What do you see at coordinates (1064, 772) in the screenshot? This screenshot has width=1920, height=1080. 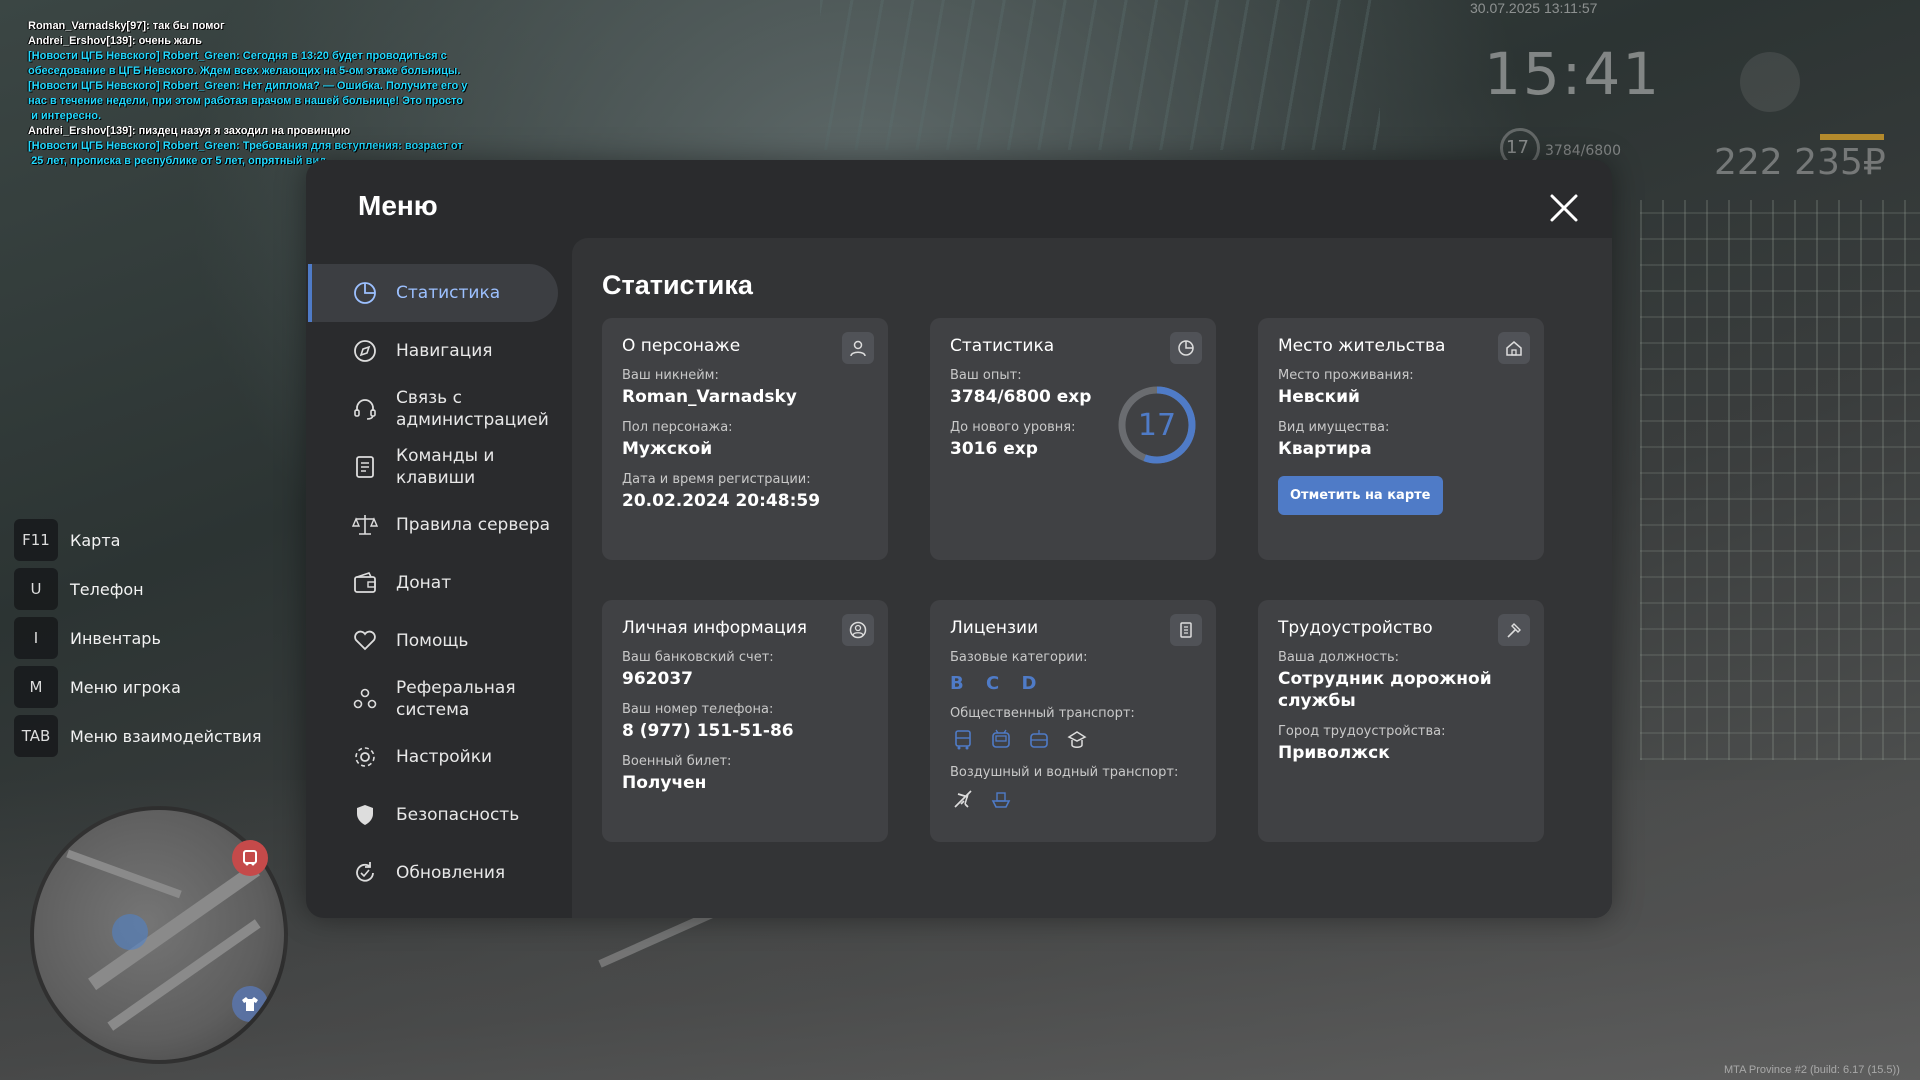 I see `air-water-transport-label: Воздушный и водный транспорт:` at bounding box center [1064, 772].